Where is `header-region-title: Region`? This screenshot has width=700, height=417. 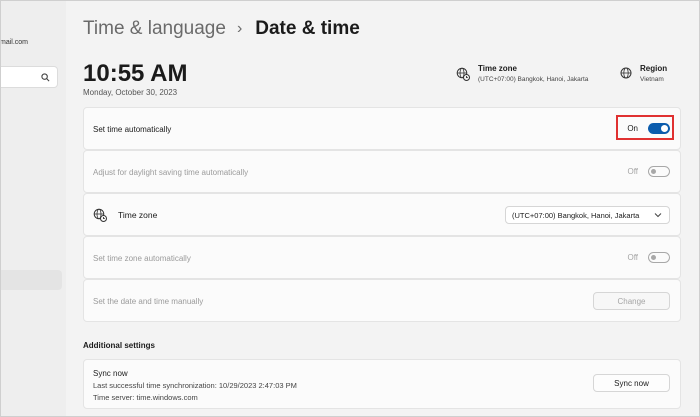 header-region-title: Region is located at coordinates (654, 68).